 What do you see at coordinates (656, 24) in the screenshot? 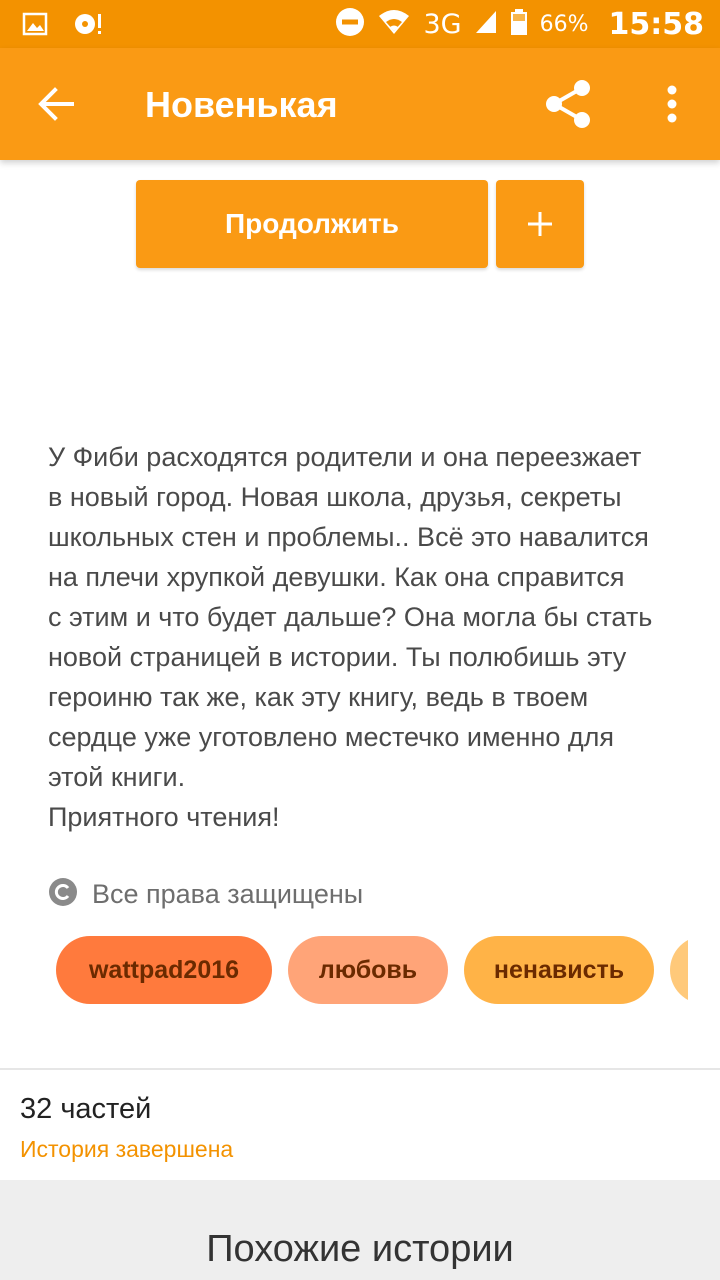
I see `clock: 15:58` at bounding box center [656, 24].